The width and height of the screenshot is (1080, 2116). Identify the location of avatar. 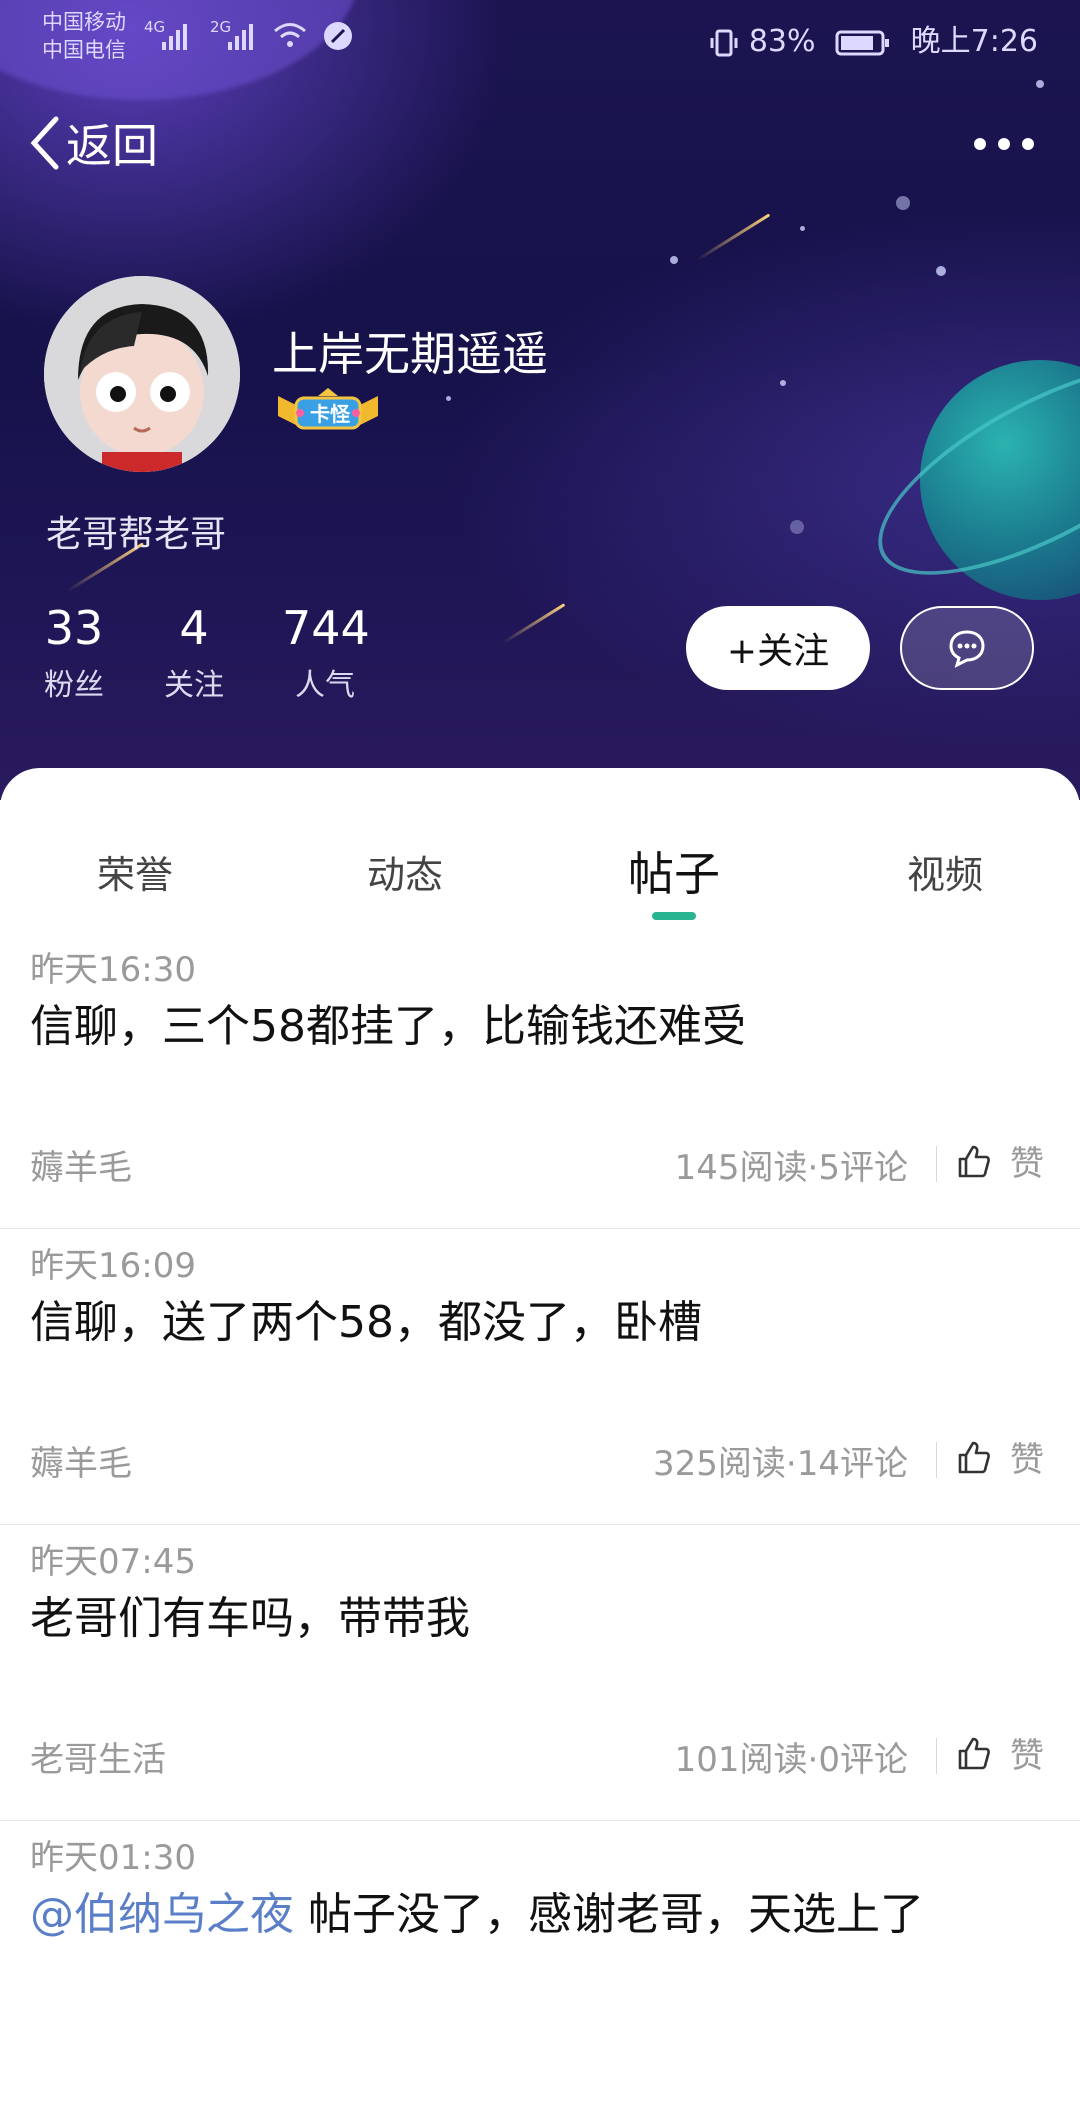
(142, 374).